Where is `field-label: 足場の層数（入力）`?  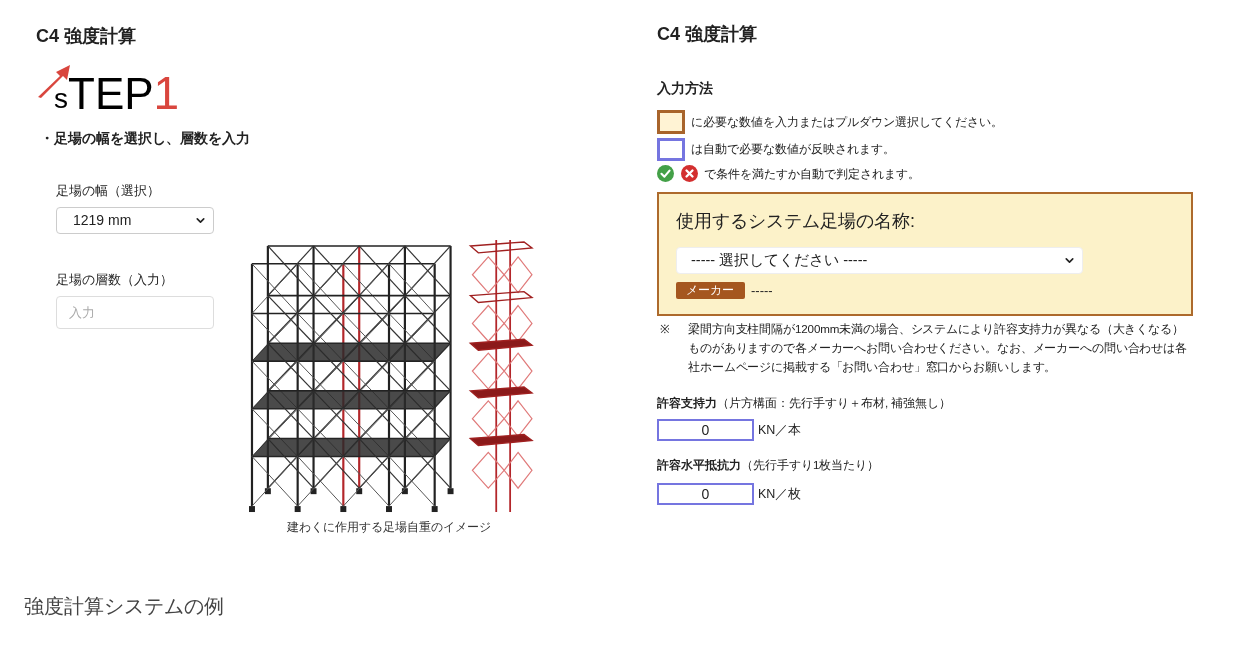 field-label: 足場の層数（入力） is located at coordinates (114, 280).